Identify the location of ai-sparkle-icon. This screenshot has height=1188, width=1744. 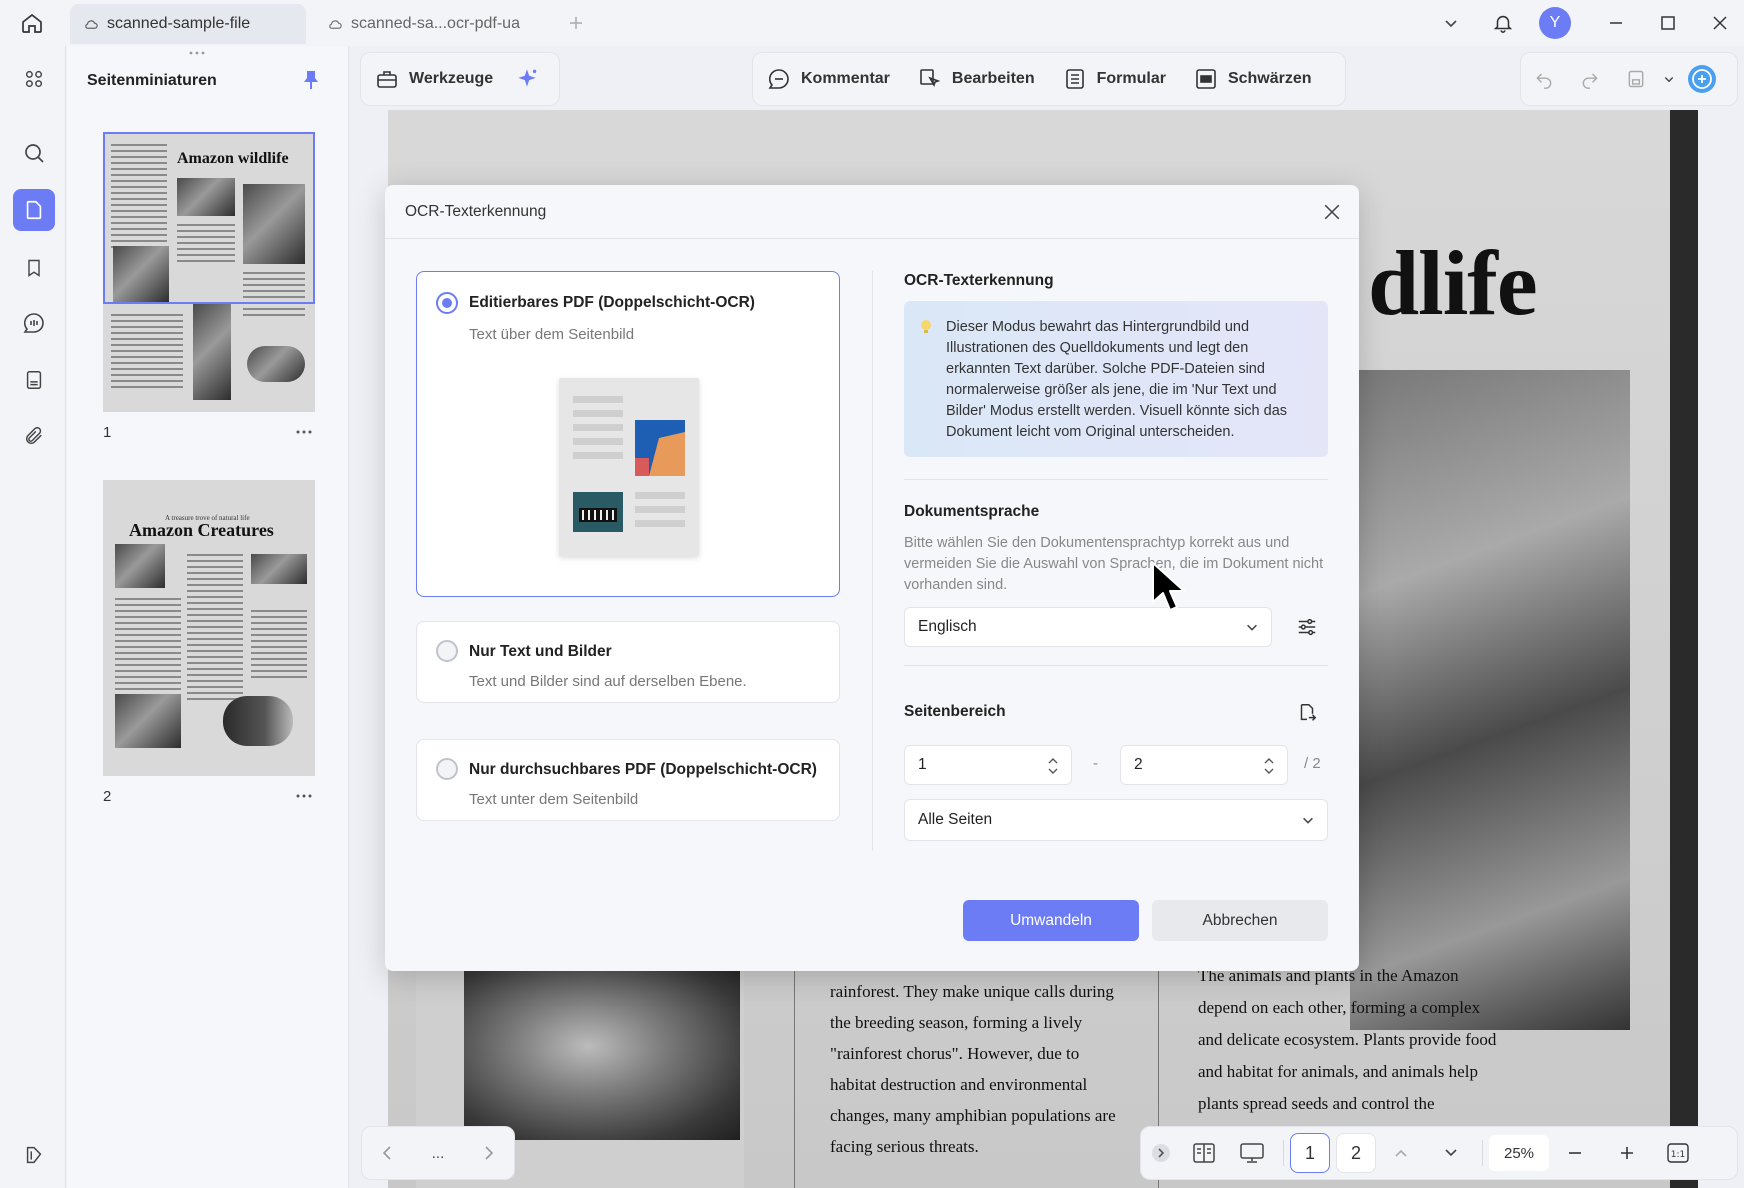
(527, 79).